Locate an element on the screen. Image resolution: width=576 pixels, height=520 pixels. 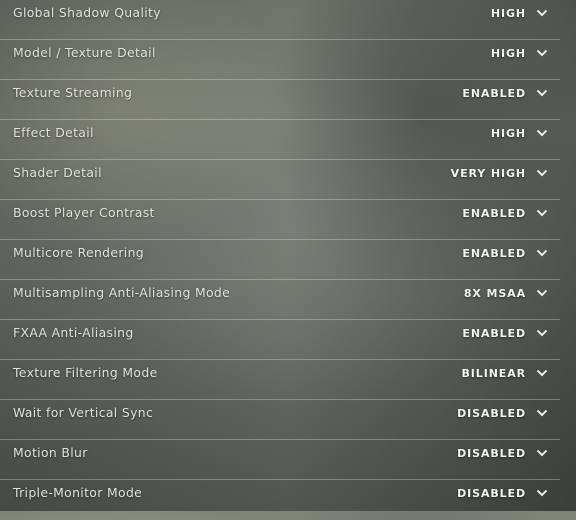
setting-dropdown-msaa-mode: 8X MSAA is located at coordinates (506, 293).